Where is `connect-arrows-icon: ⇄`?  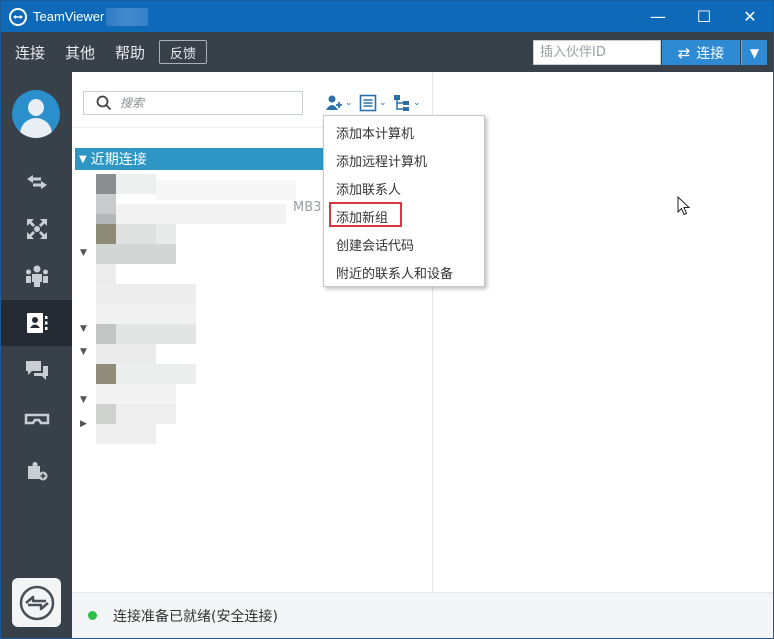
connect-arrows-icon: ⇄ is located at coordinates (684, 52).